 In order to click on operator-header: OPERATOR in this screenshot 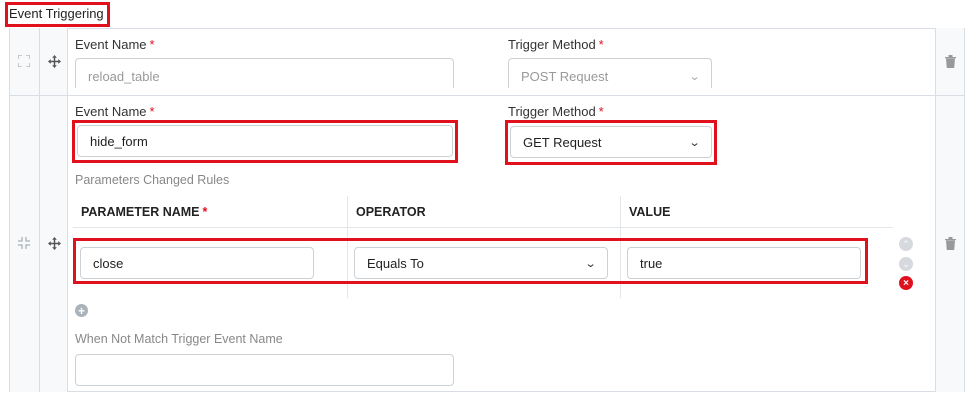, I will do `click(483, 212)`.